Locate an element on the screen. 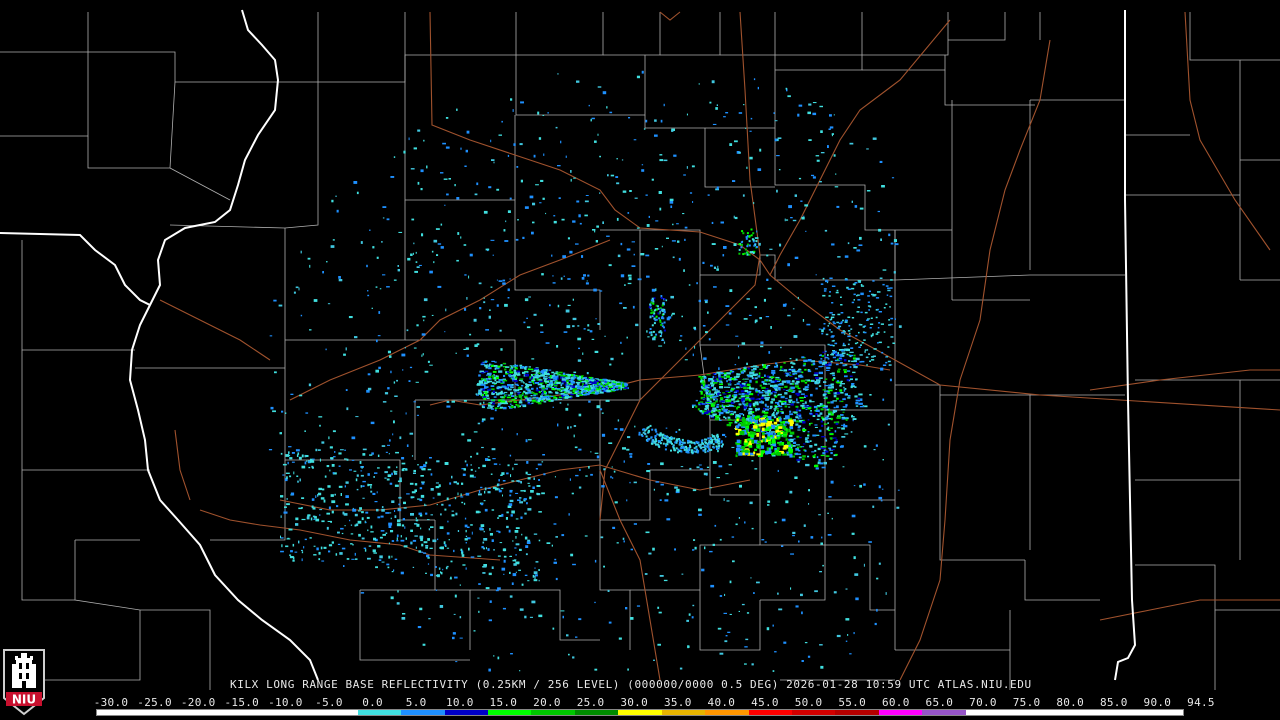  scale-label: 65.0 is located at coordinates (939, 702).